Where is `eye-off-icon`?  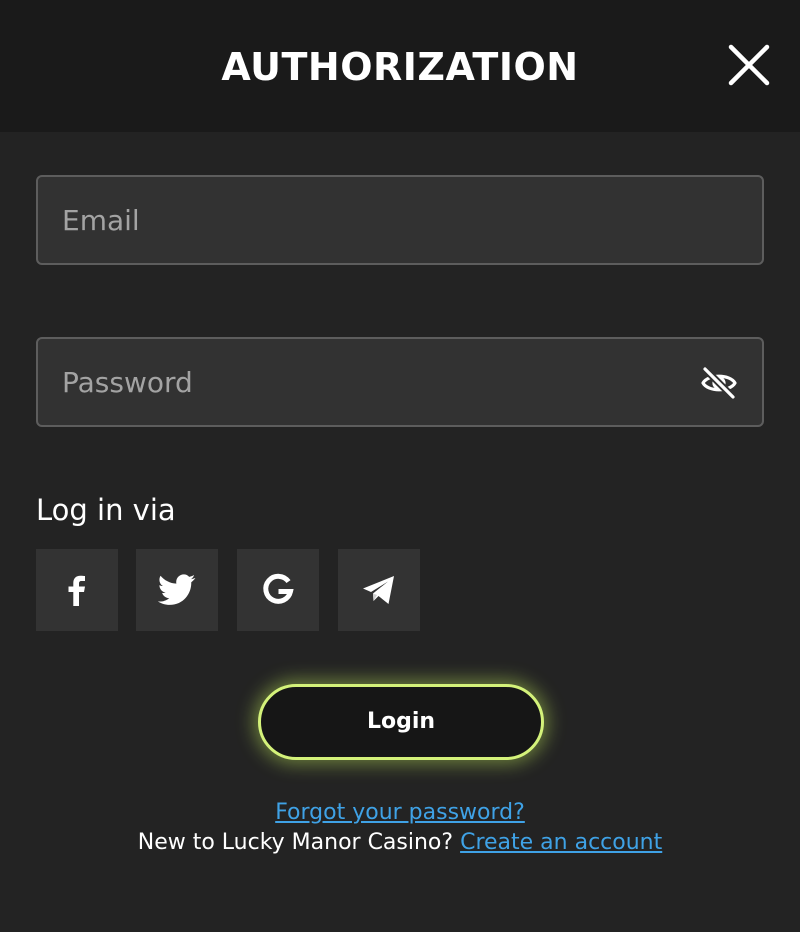 eye-off-icon is located at coordinates (719, 383).